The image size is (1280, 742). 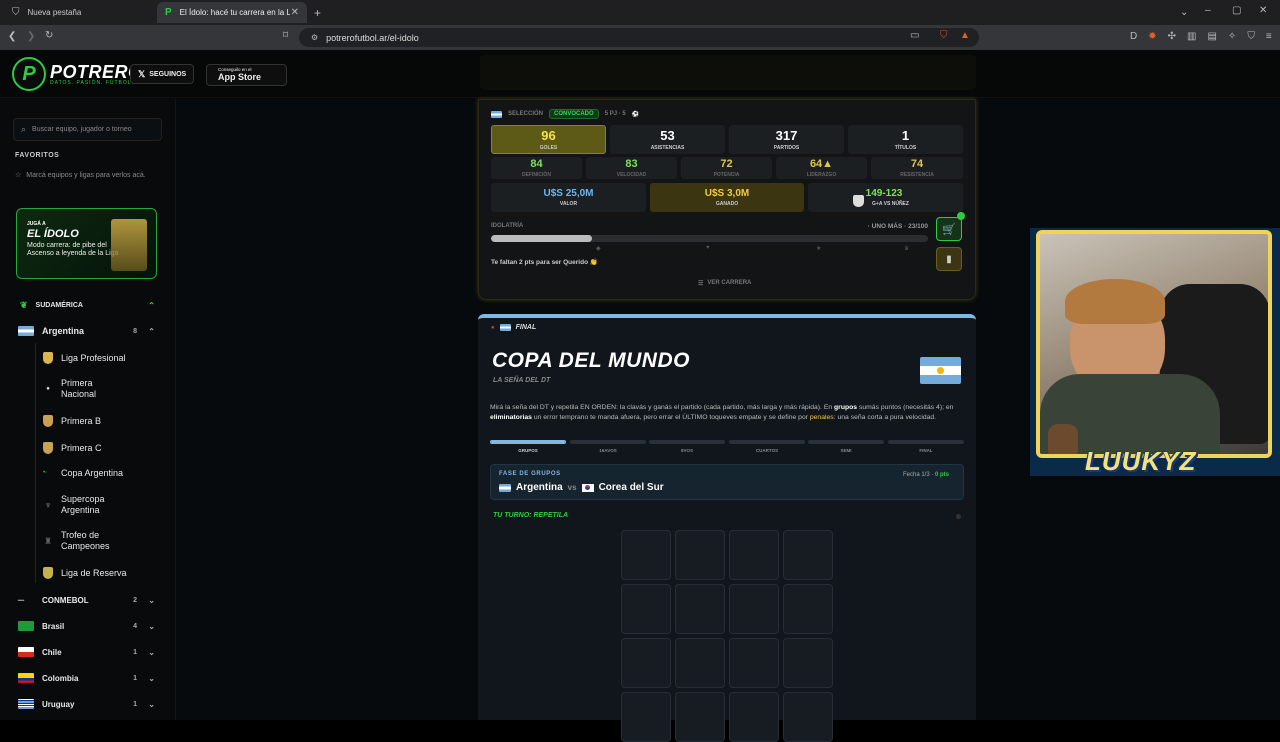 I want to click on stat-ganado: U$S 3,0M GANADO, so click(x=727, y=197).